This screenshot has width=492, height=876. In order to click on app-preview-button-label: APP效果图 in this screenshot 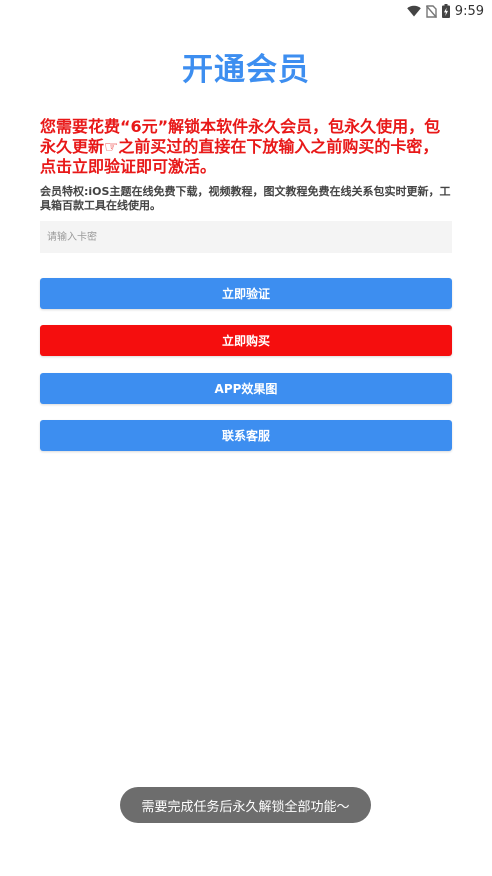, I will do `click(246, 389)`.